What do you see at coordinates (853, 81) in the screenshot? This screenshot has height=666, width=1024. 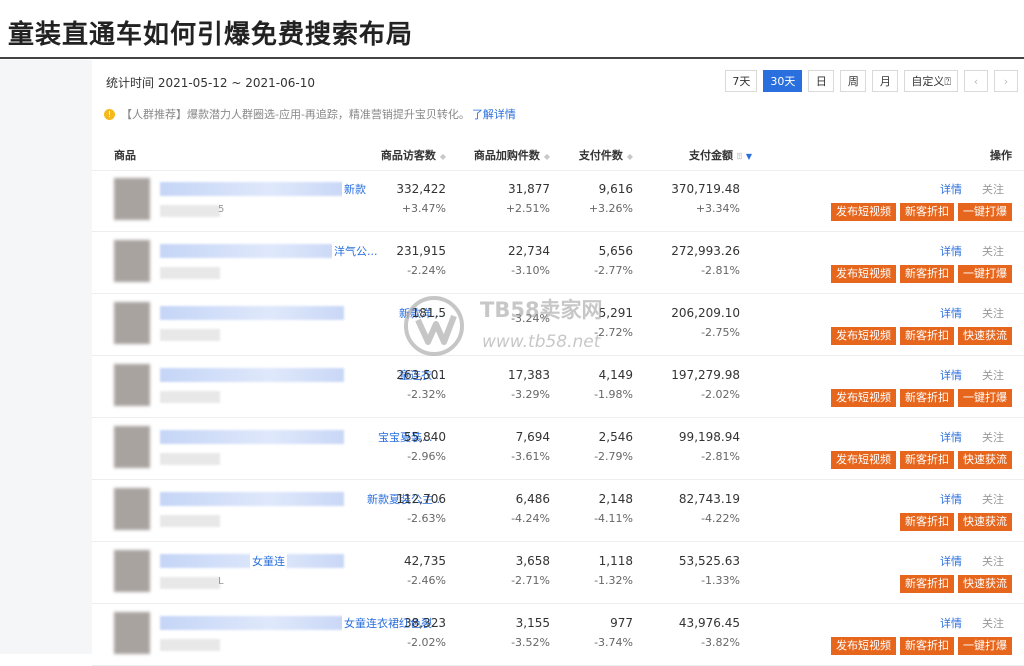 I see `range-week-button: 周` at bounding box center [853, 81].